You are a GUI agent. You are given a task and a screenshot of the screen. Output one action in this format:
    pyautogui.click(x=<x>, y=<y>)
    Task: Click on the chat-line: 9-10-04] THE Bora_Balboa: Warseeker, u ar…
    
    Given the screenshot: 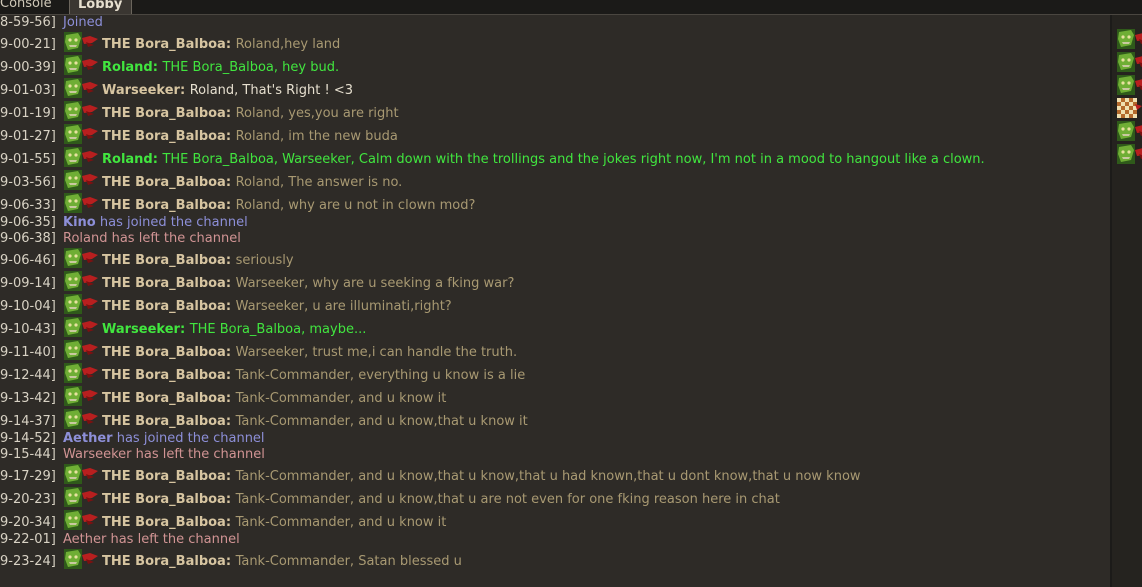 What is the action you would take?
    pyautogui.click(x=555, y=304)
    